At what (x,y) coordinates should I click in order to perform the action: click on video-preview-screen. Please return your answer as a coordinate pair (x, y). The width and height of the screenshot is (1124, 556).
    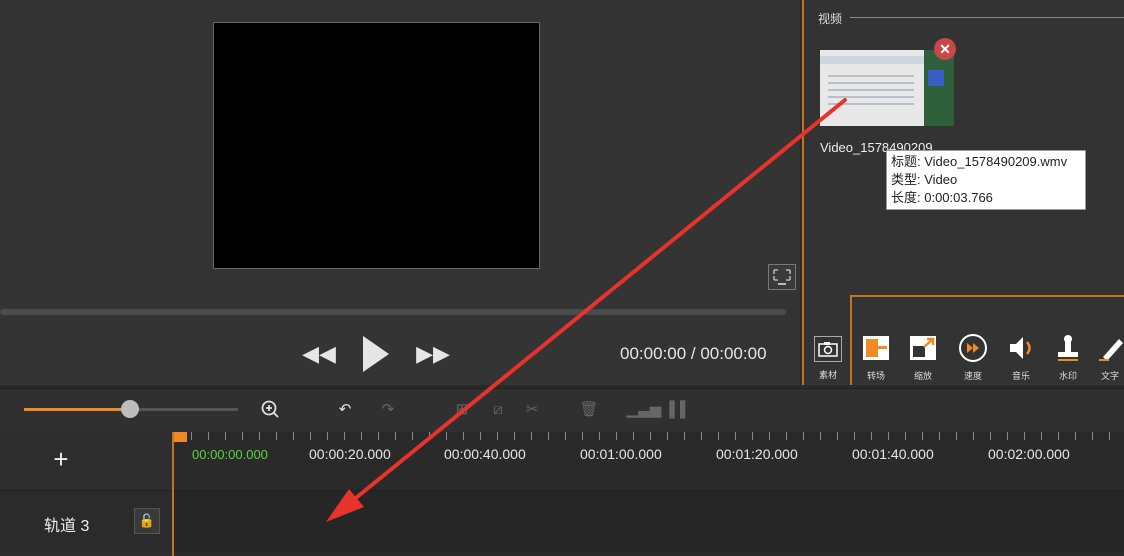
    Looking at the image, I should click on (376, 145).